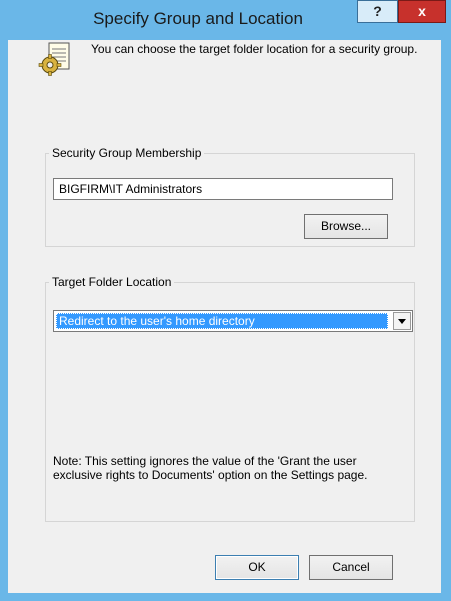 This screenshot has width=451, height=601. Describe the element at coordinates (422, 11) in the screenshot. I see `close-button: x` at that location.